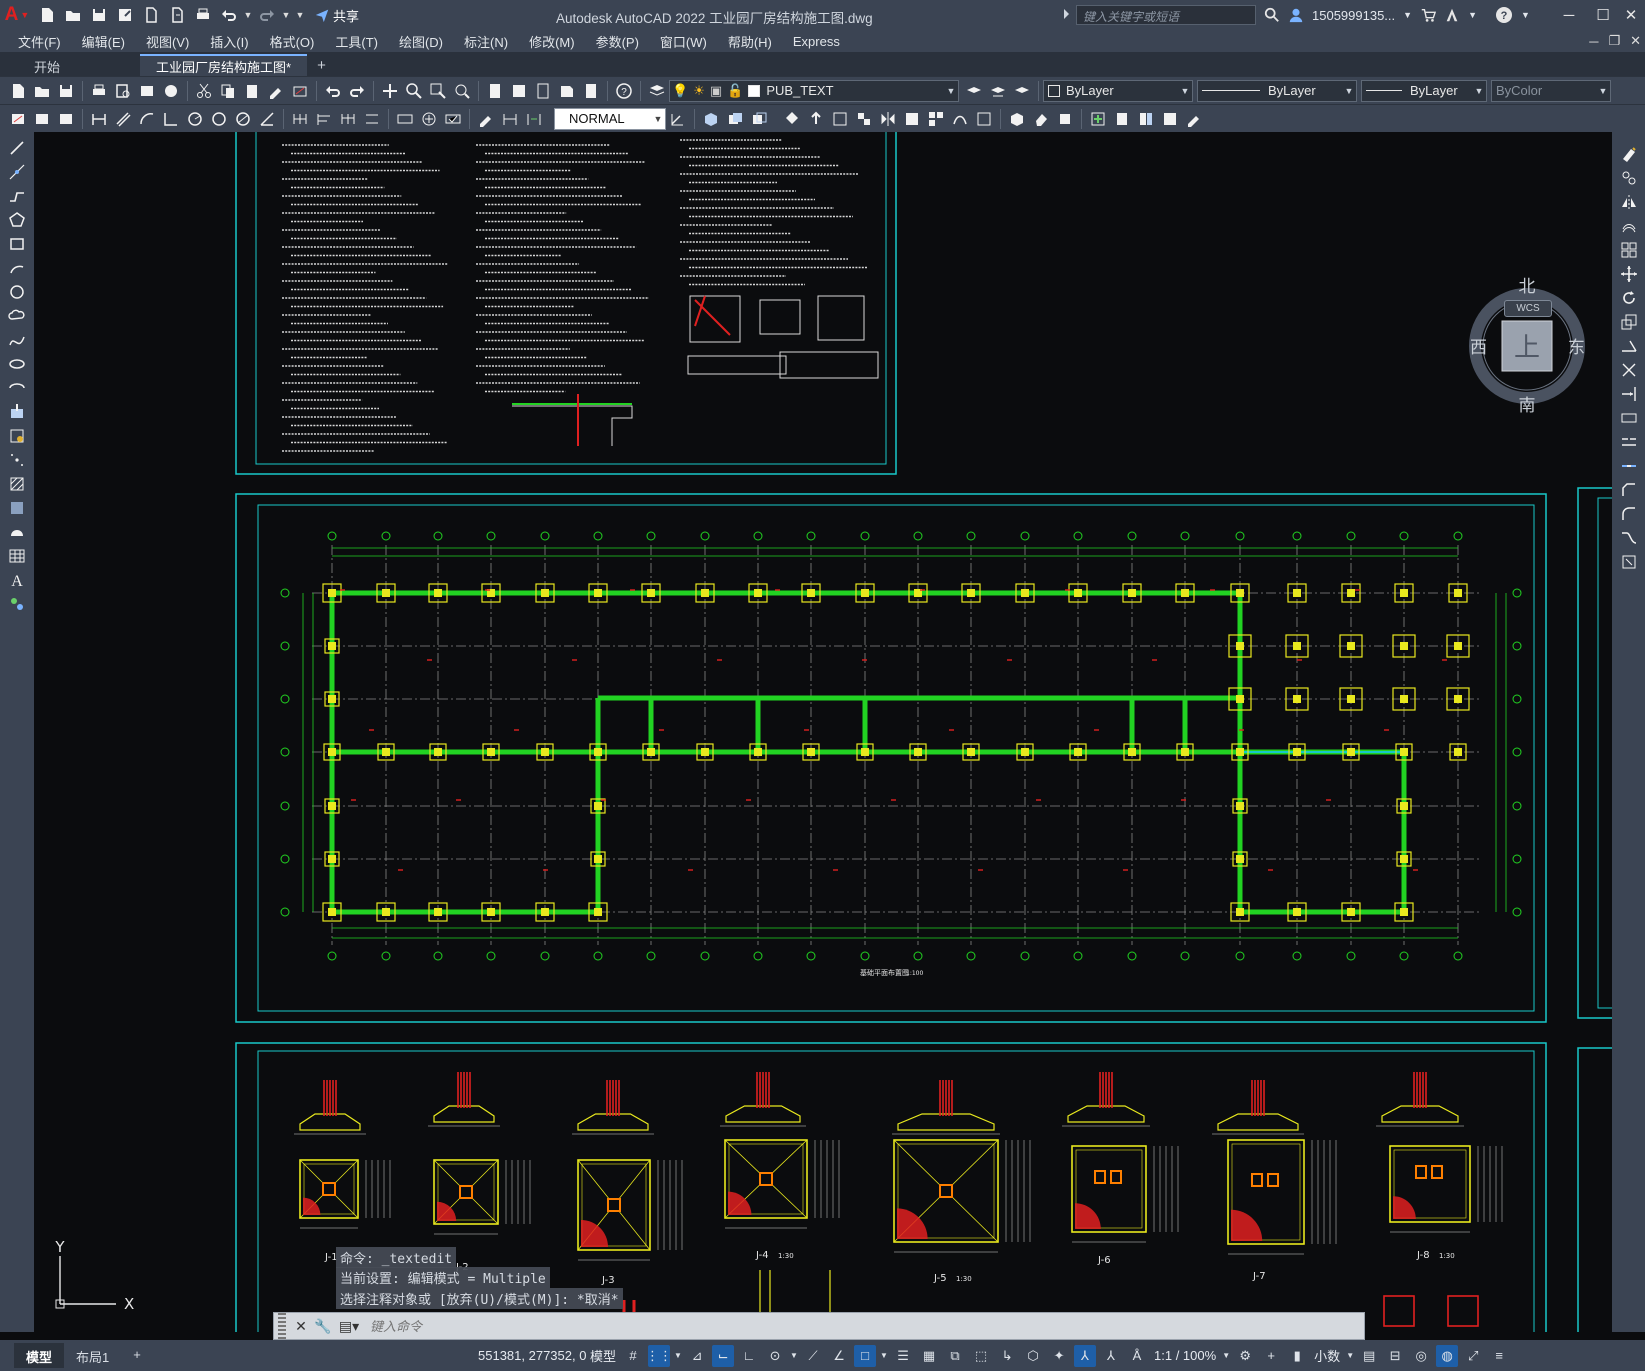 The height and width of the screenshot is (1371, 1645). Describe the element at coordinates (252, 91) in the screenshot. I see `paste-icon` at that location.